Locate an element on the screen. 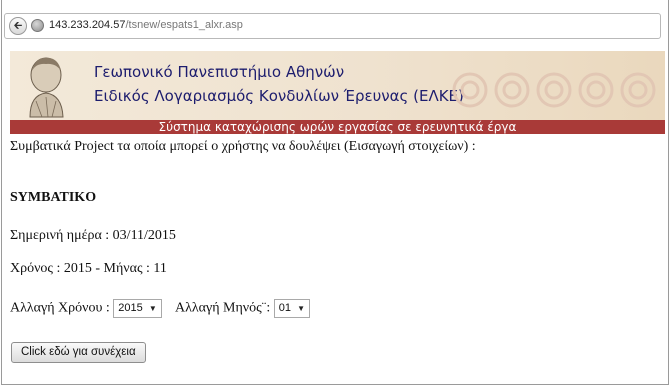 This screenshot has width=671, height=386. university-title: Γεωπονικό Πανεπιστήμιο Αθηνών is located at coordinates (219, 72).